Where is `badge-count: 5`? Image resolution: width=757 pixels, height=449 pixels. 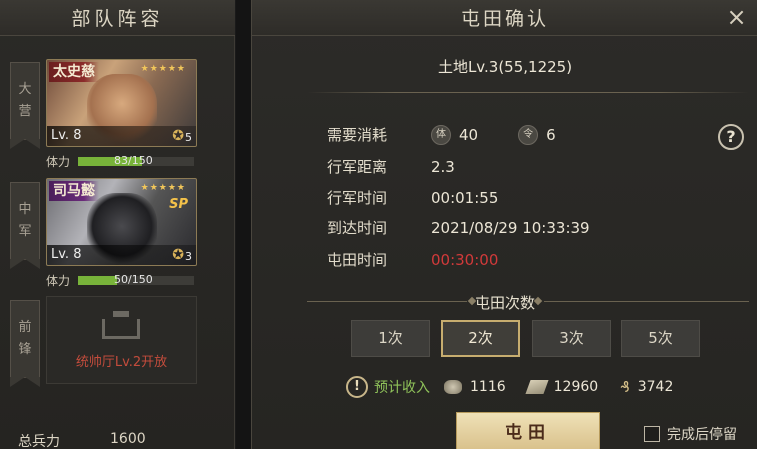
badge-count: 5 is located at coordinates (188, 137).